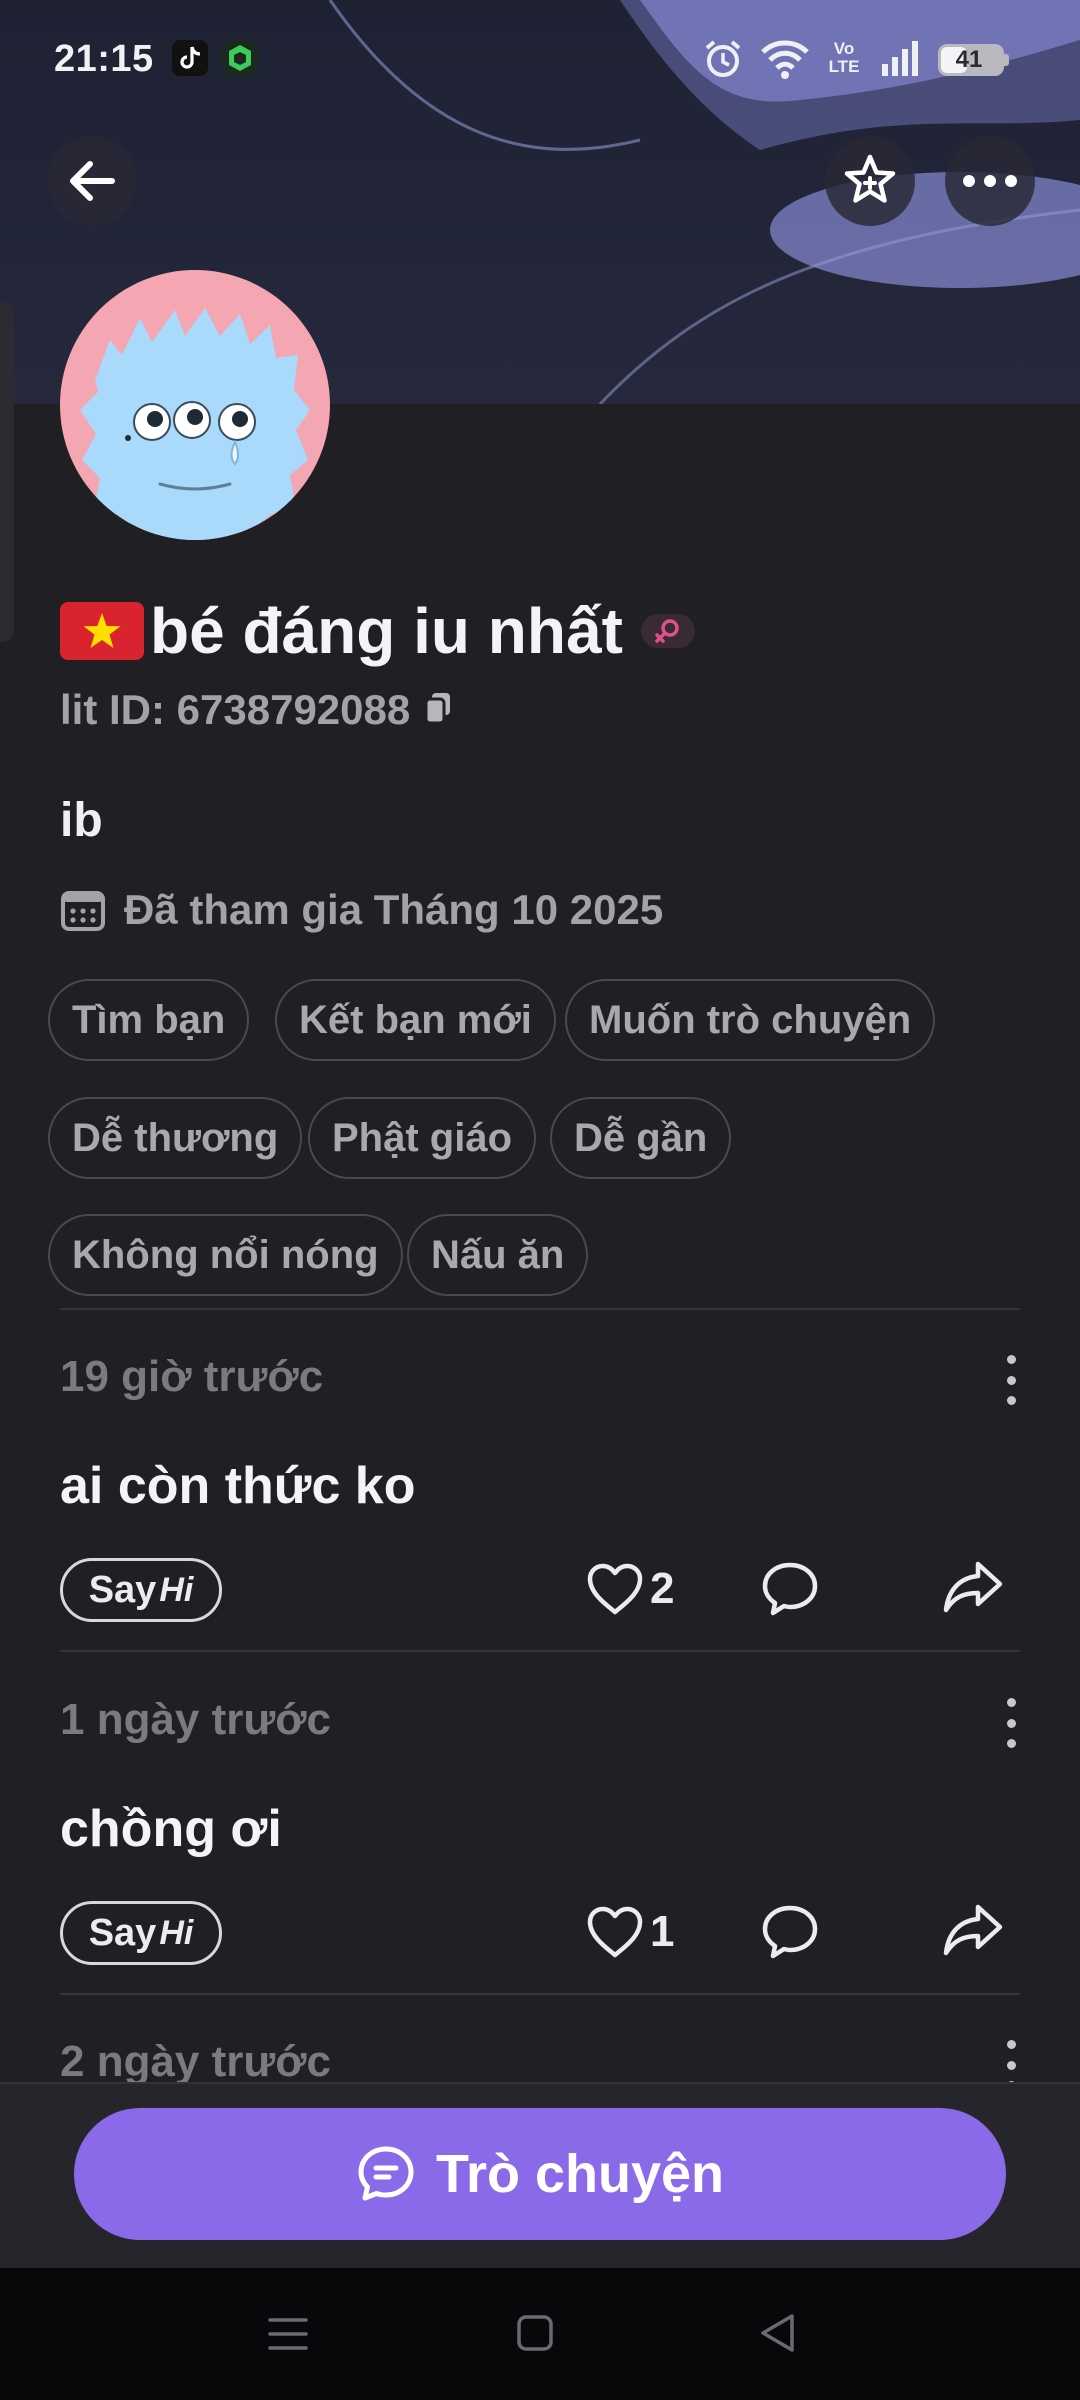  I want to click on triangle-back-icon, so click(777, 2333).